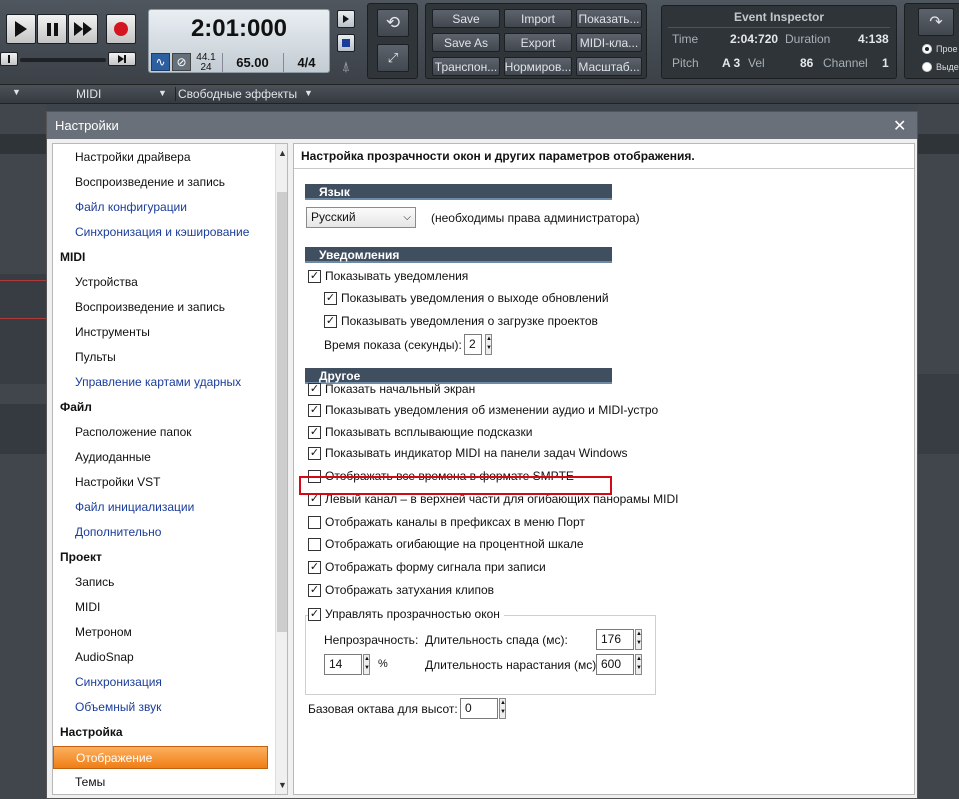 The width and height of the screenshot is (959, 799). I want to click on nav-item: Управление картами ударных, so click(158, 382).